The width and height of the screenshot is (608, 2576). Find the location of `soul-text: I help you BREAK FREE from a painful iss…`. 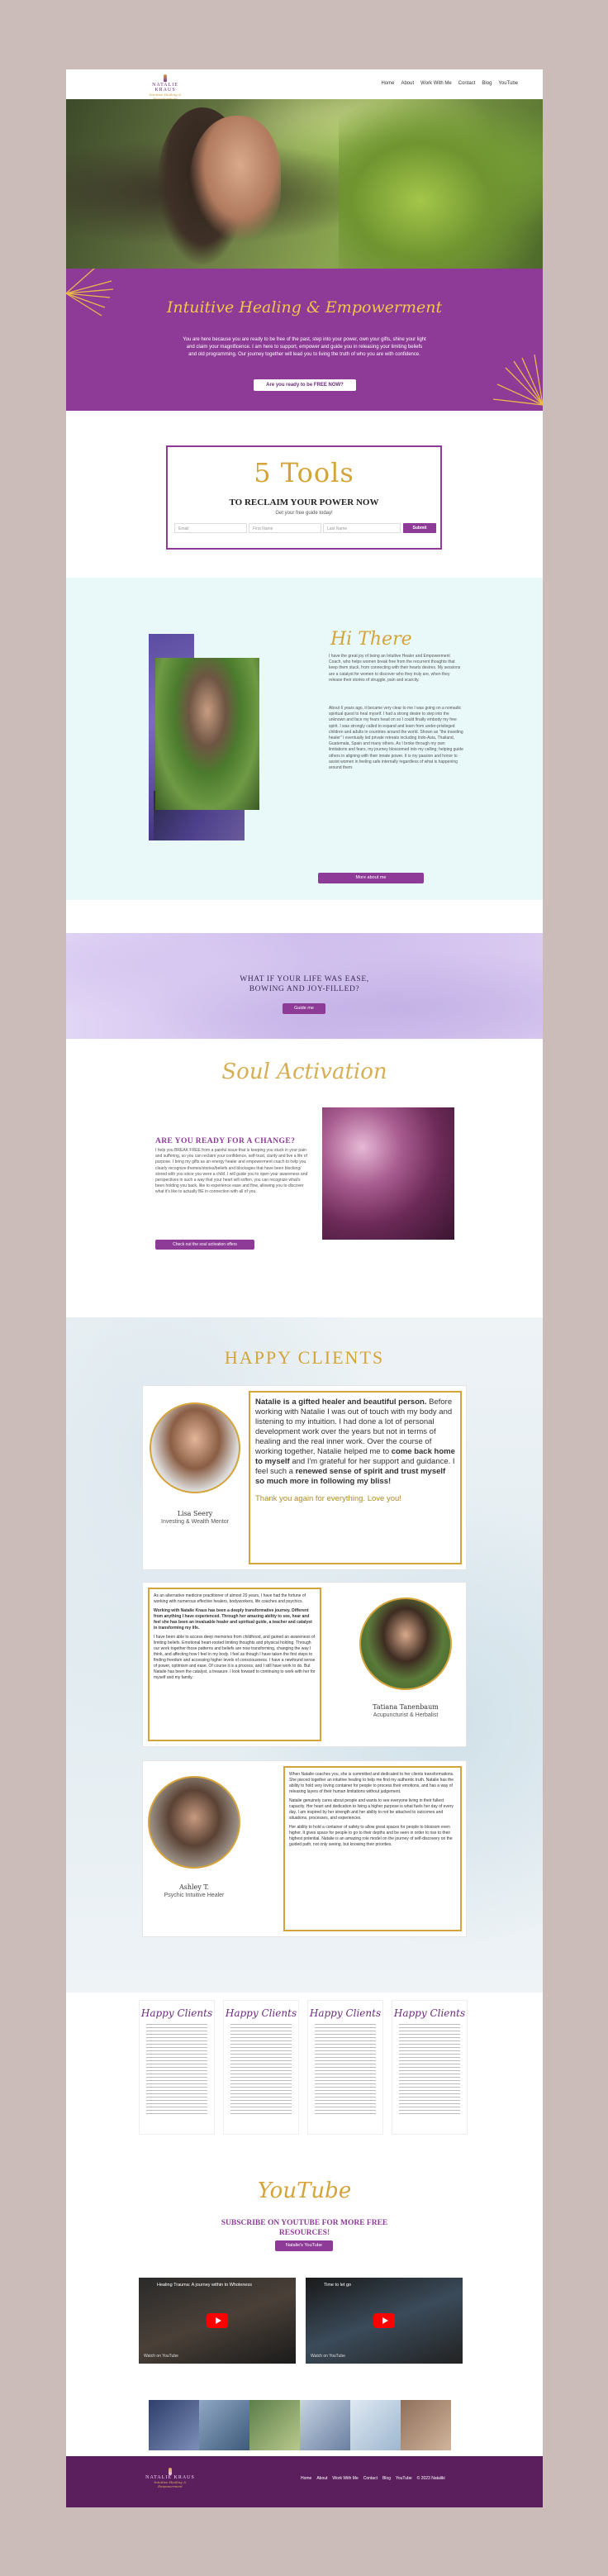

soul-text: I help you BREAK FREE from a painful iss… is located at coordinates (232, 1171).